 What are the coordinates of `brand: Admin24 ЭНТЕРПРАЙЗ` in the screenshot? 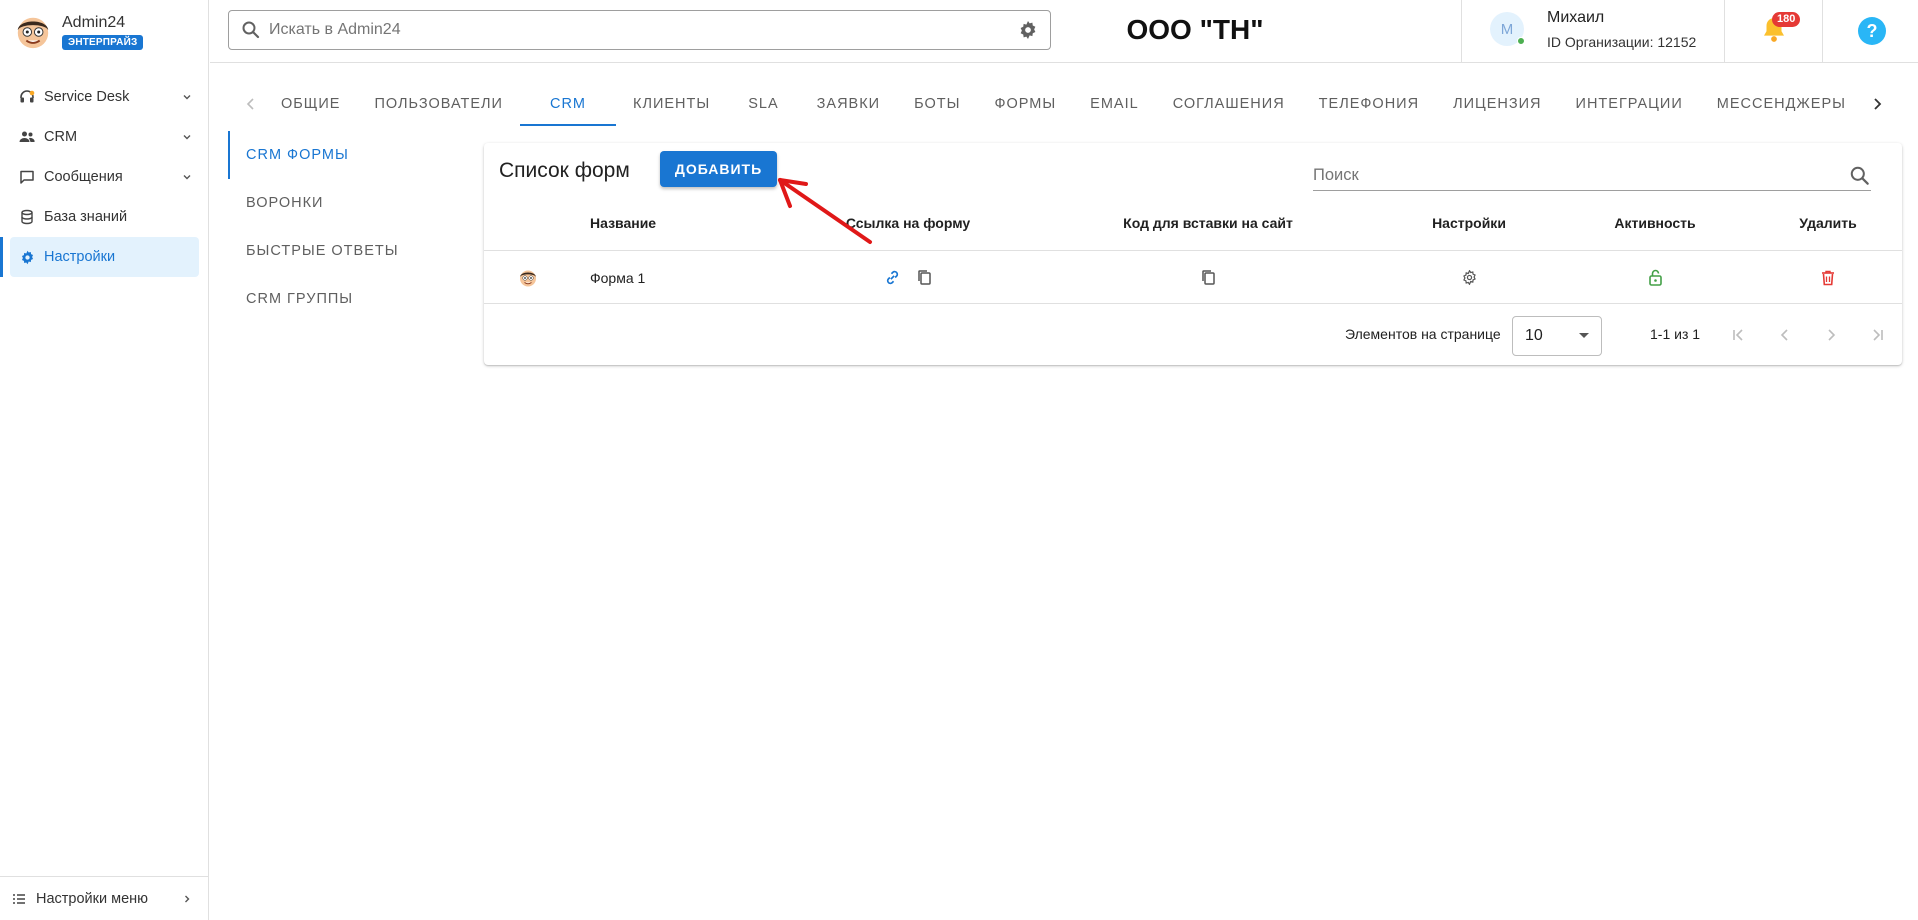 It's located at (79, 32).